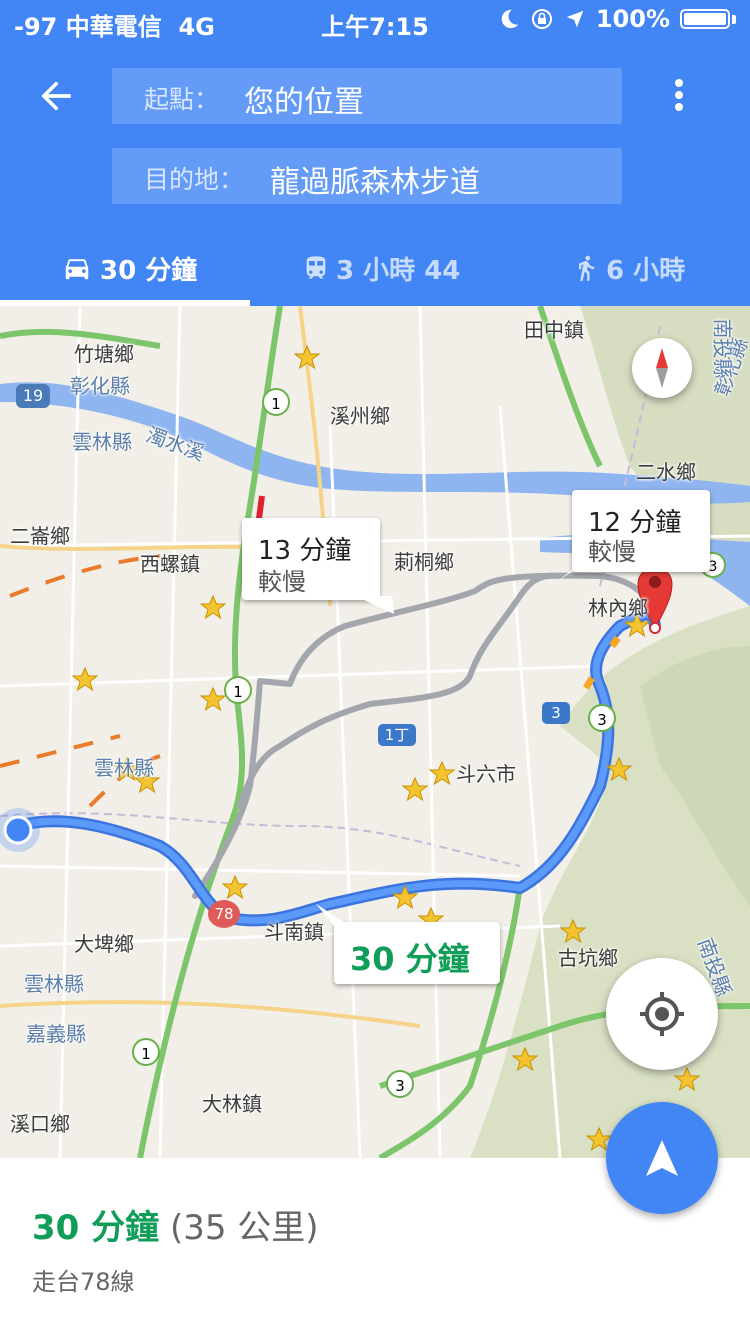 The height and width of the screenshot is (1334, 750). I want to click on place-label: 彰化縣, so click(100, 386).